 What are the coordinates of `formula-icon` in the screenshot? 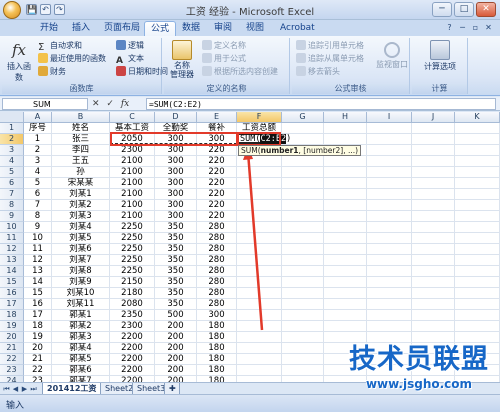 It's located at (207, 58).